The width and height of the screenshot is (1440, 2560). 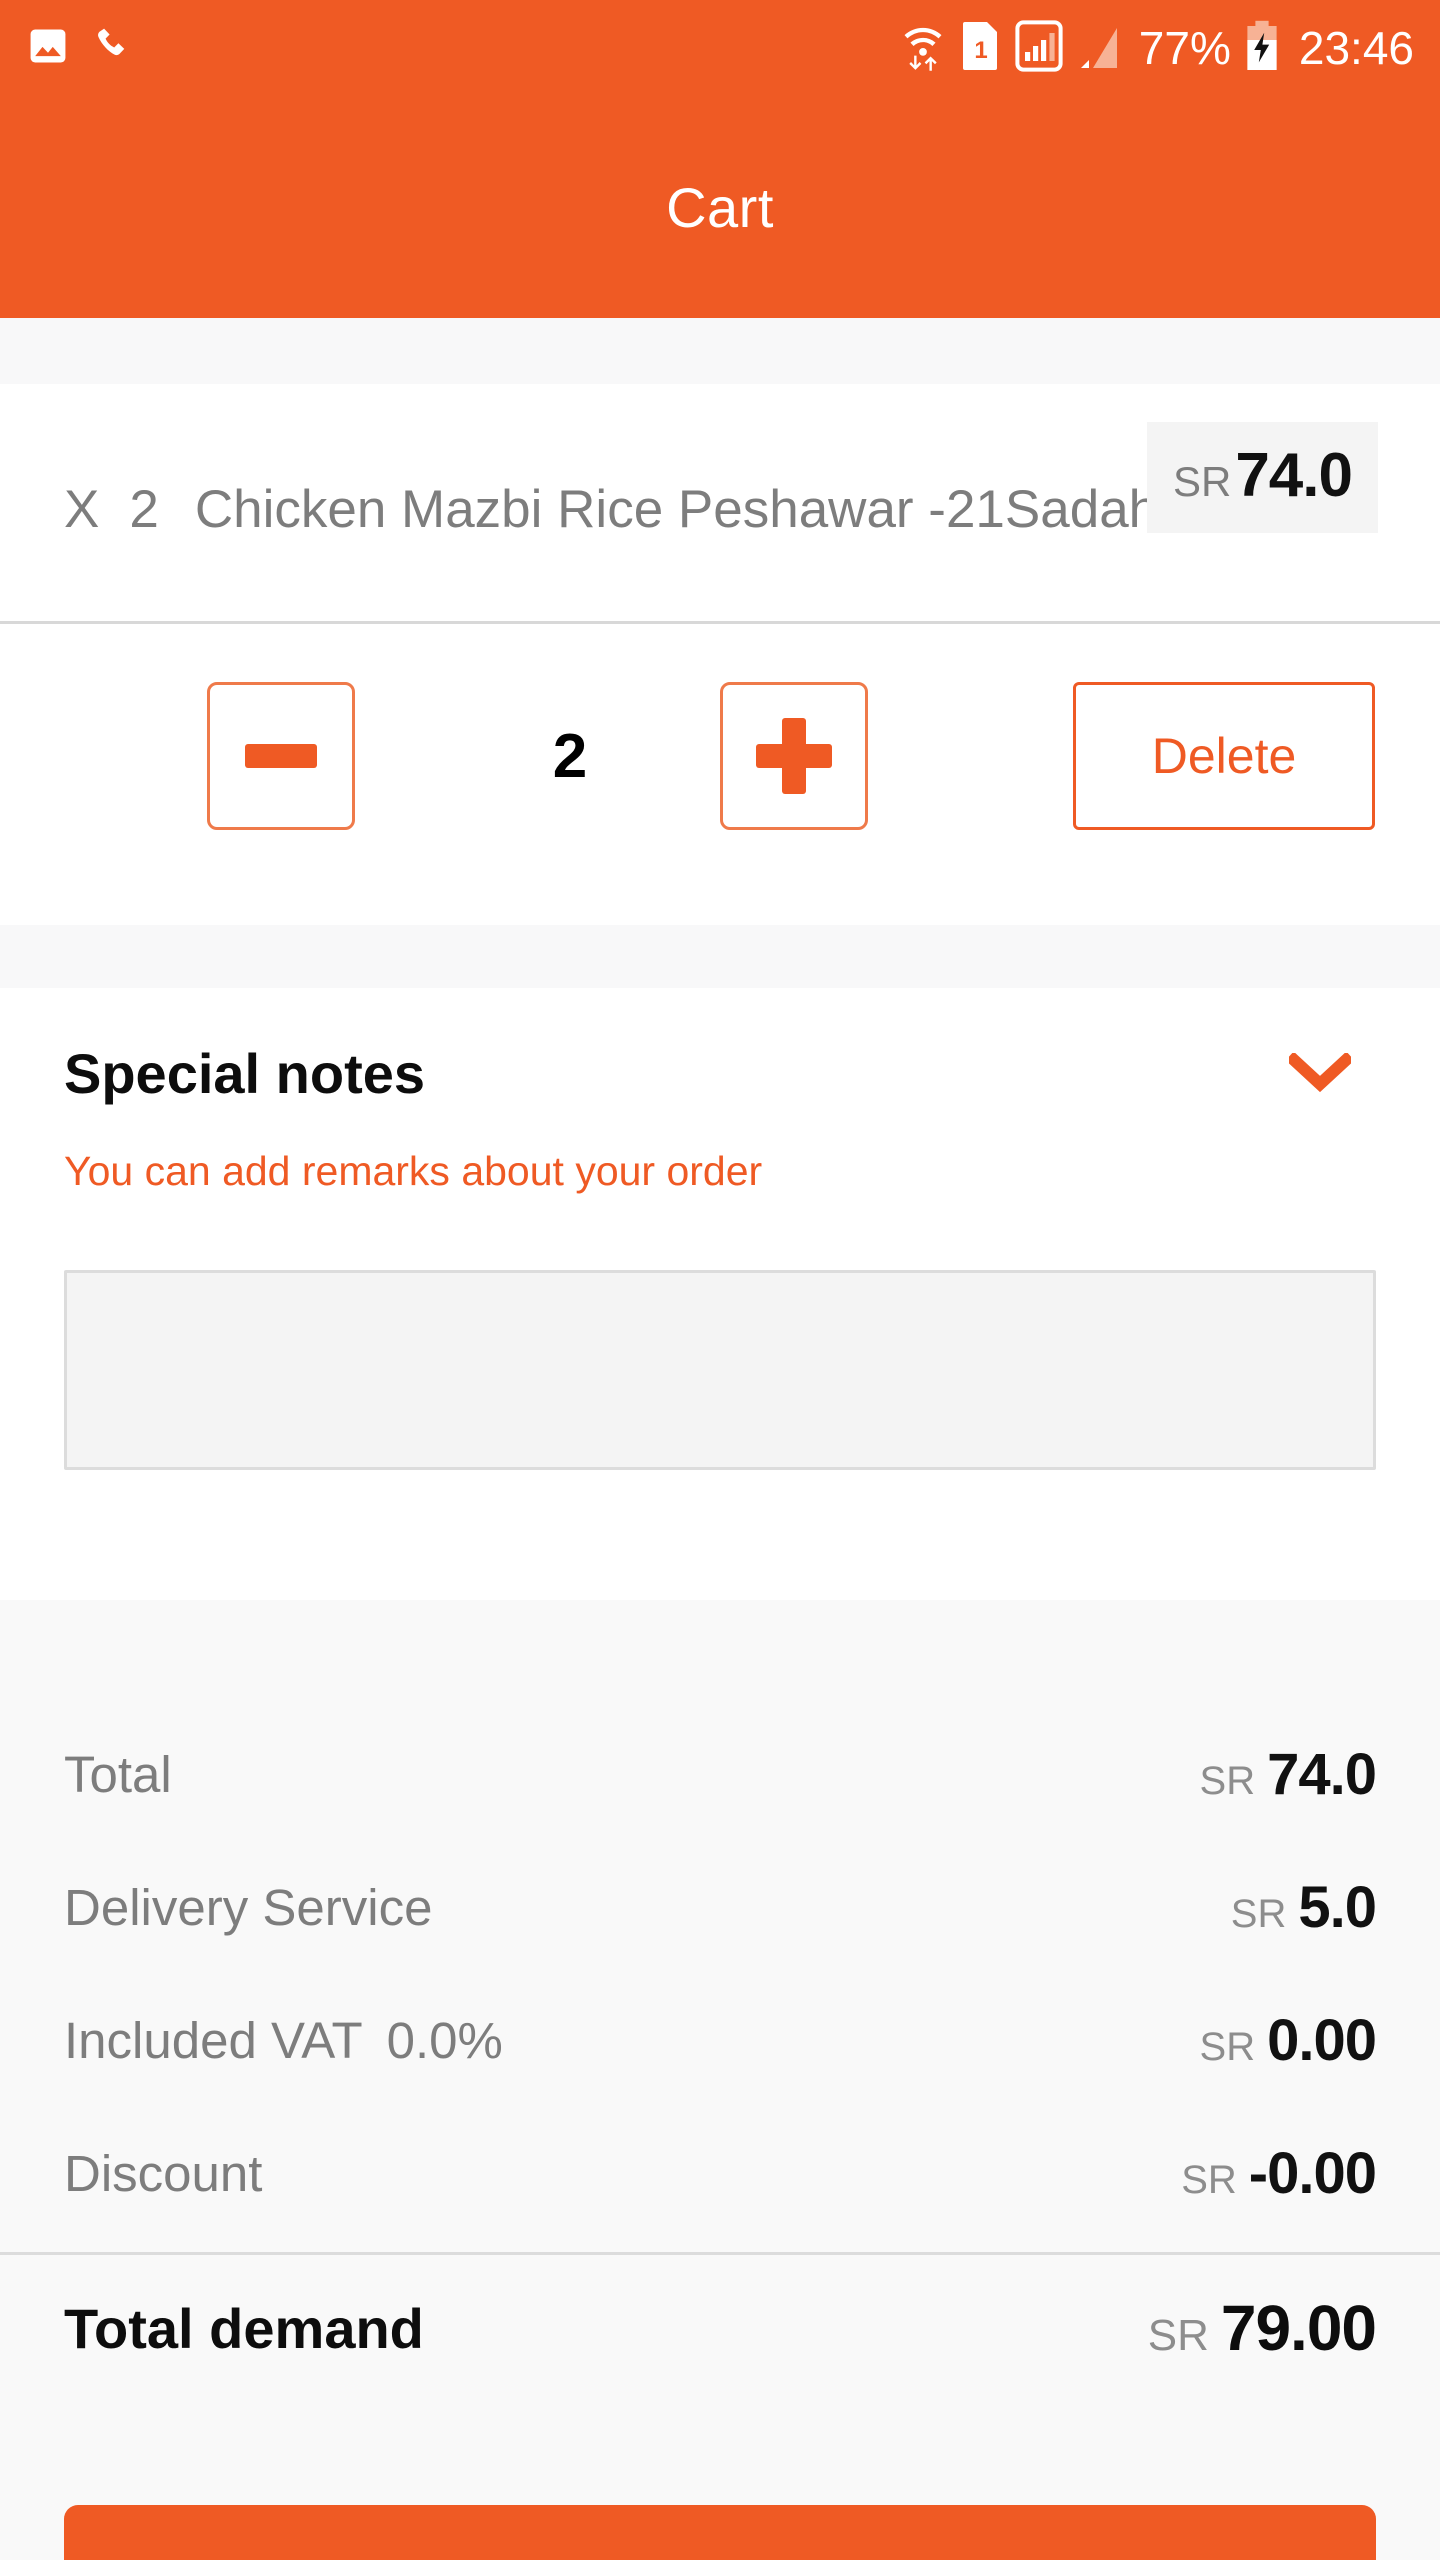 I want to click on sim-card-1-icon: 1, so click(x=981, y=48).